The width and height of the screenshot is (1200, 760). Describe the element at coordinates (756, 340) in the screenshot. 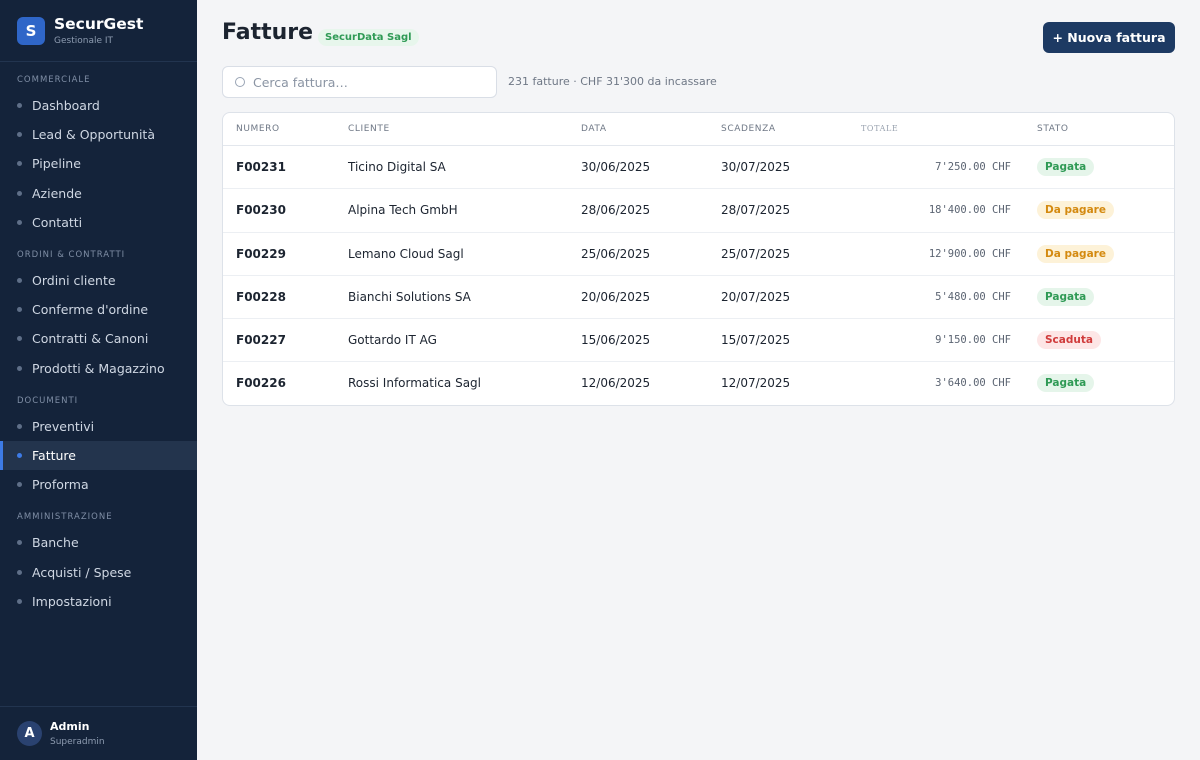

I see `invoice-due-date: 15/07/2025` at that location.